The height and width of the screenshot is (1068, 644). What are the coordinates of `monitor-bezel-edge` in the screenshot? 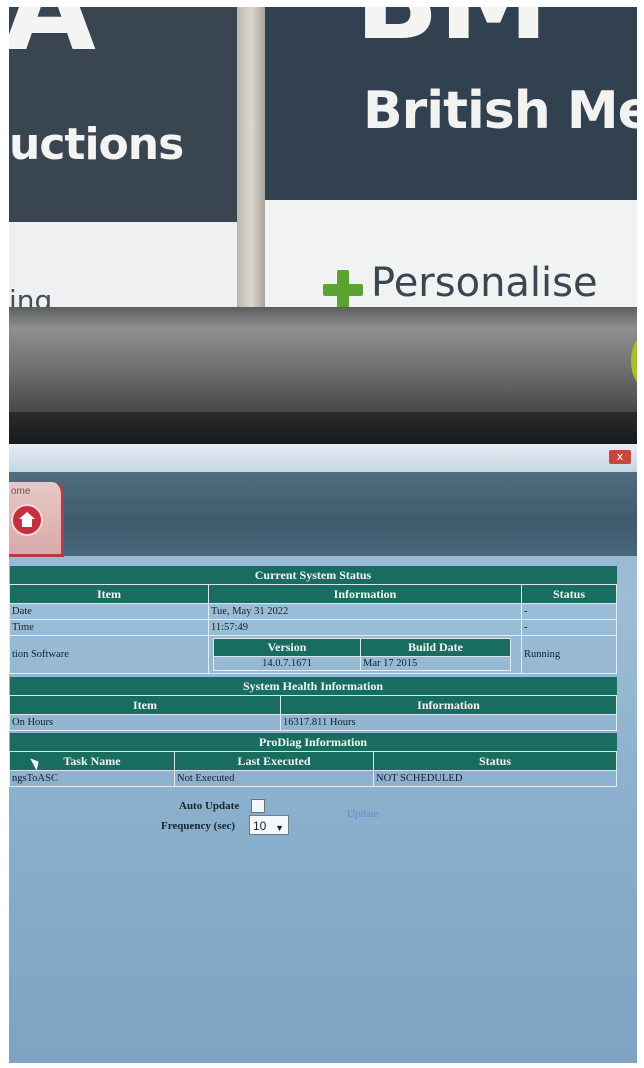 It's located at (323, 430).